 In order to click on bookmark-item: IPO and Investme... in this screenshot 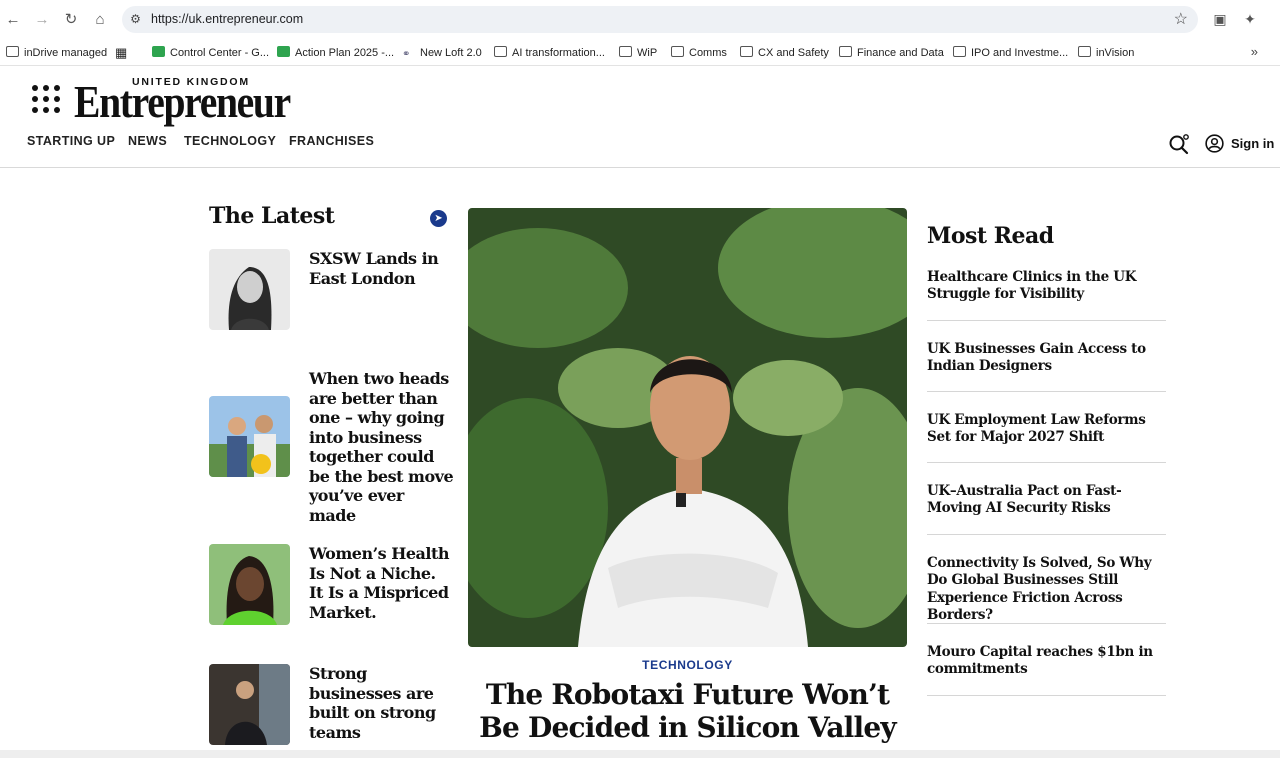, I will do `click(1010, 53)`.